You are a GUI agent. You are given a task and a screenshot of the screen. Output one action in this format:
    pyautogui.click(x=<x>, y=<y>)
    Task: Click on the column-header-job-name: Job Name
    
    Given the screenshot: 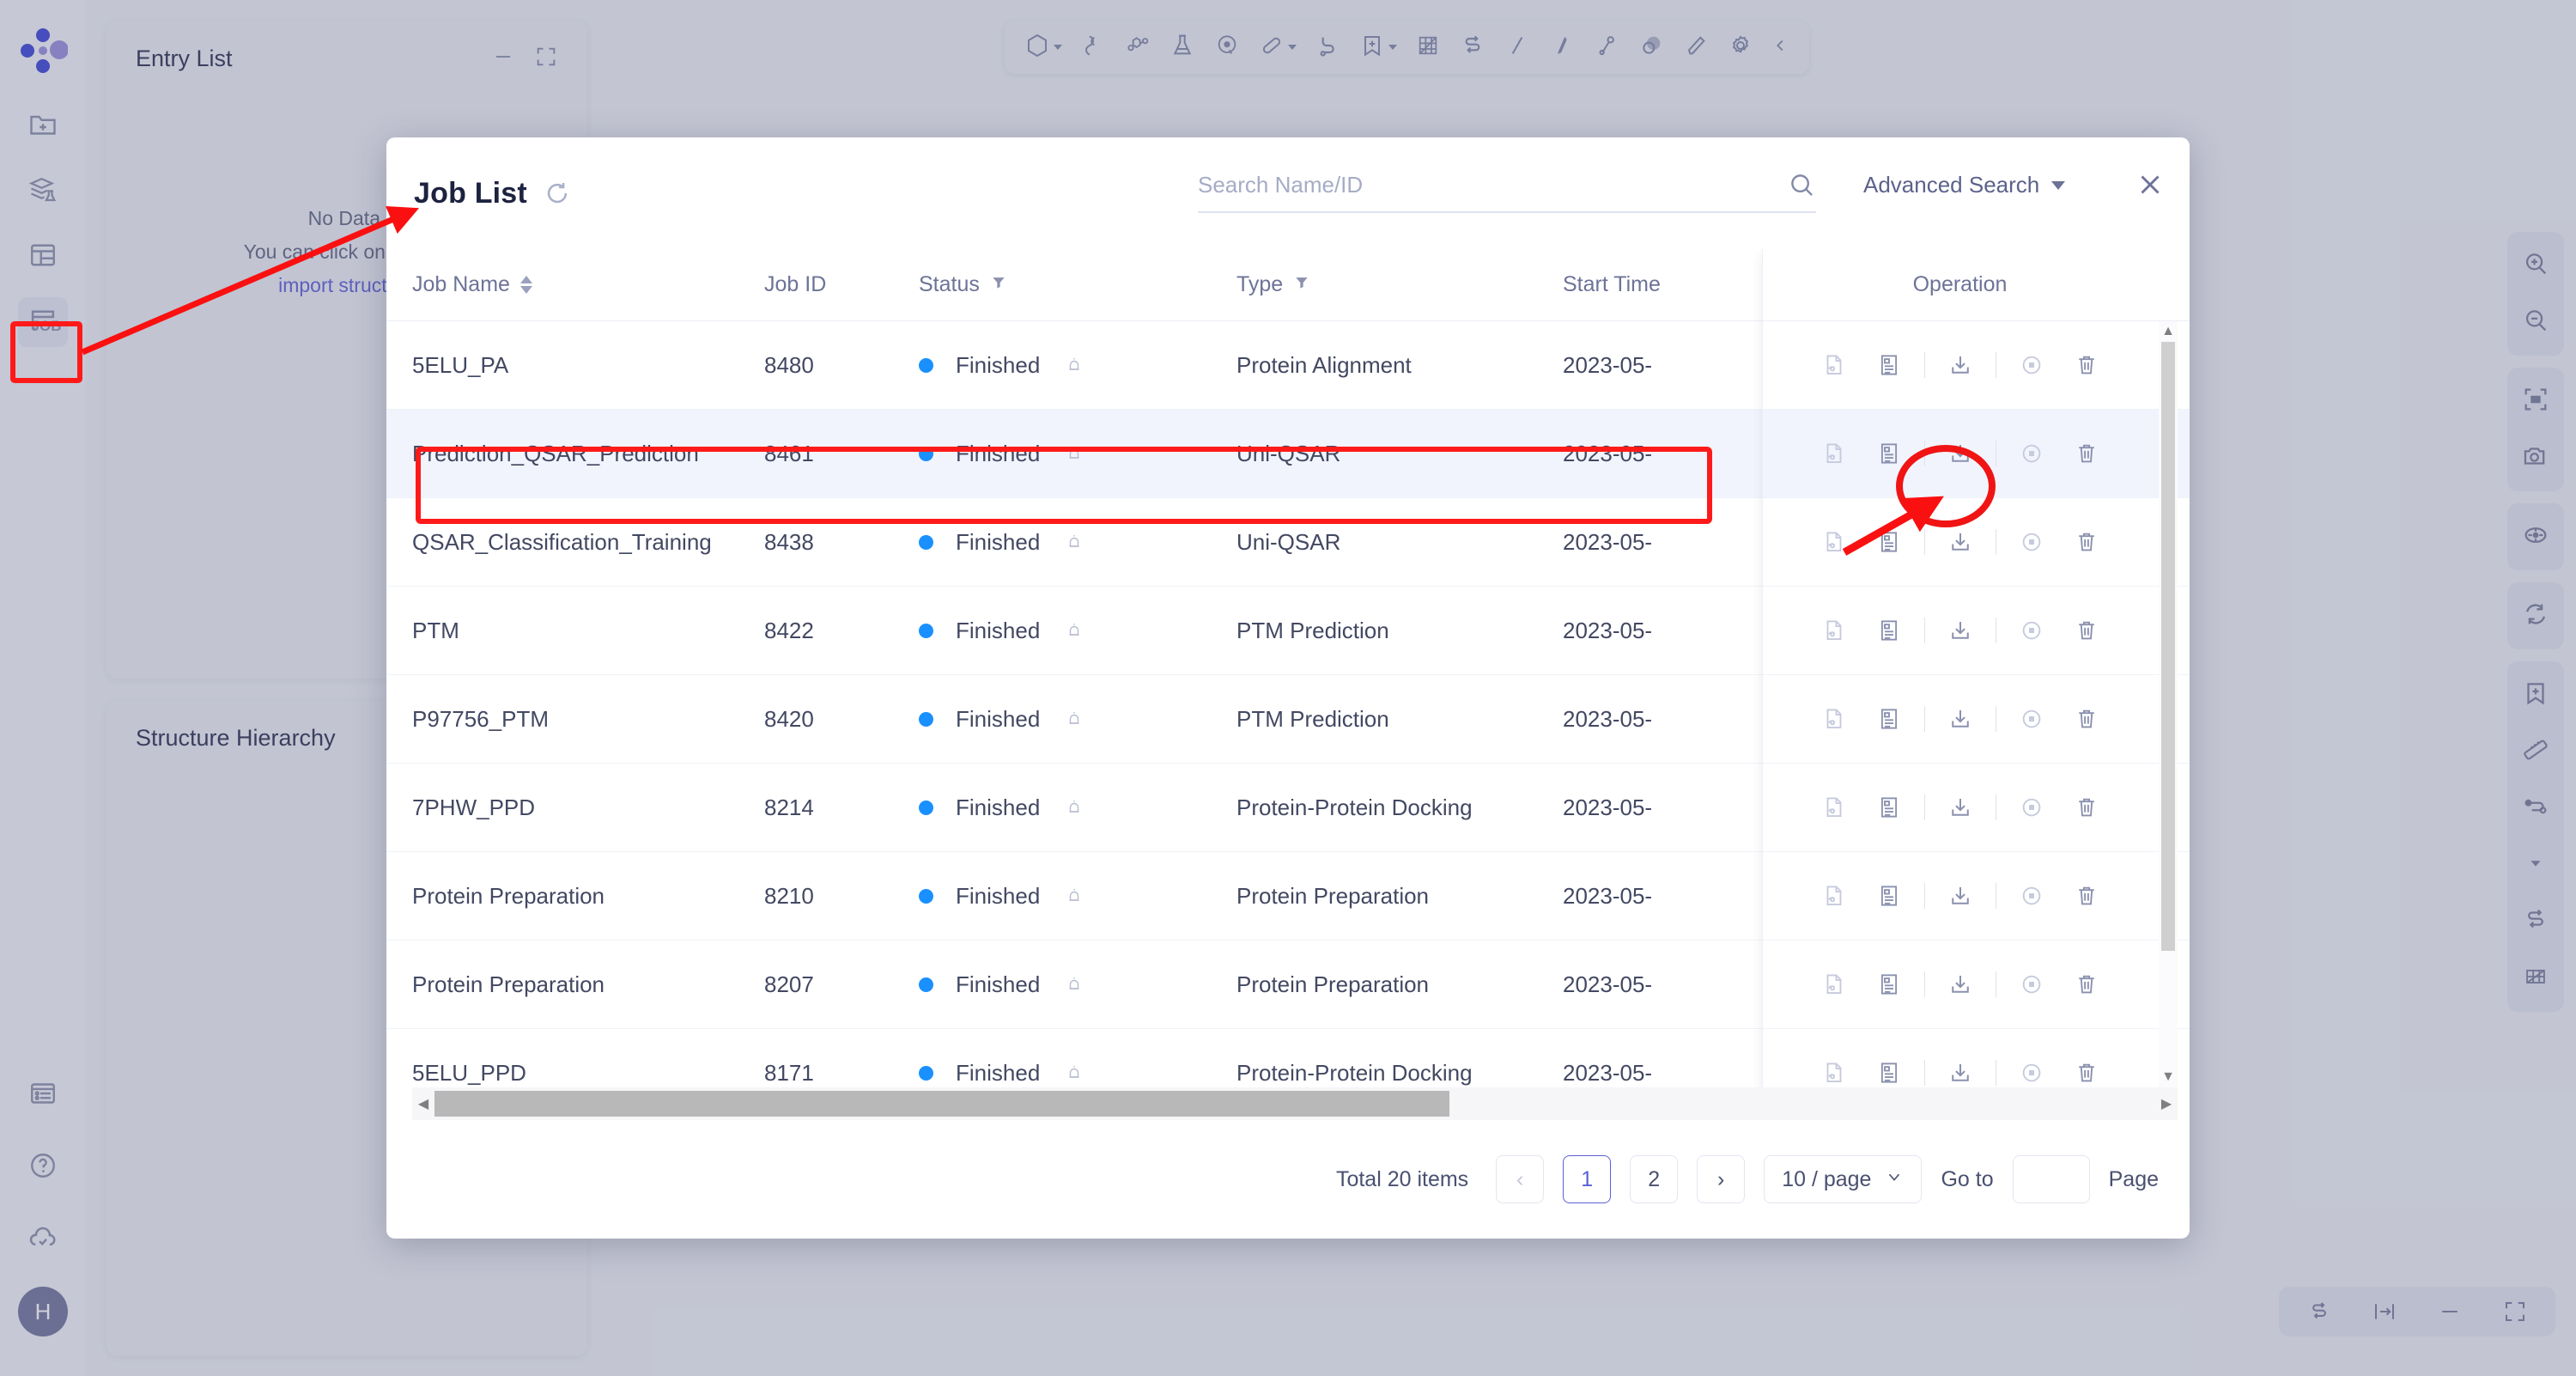 What is the action you would take?
    pyautogui.click(x=588, y=284)
    